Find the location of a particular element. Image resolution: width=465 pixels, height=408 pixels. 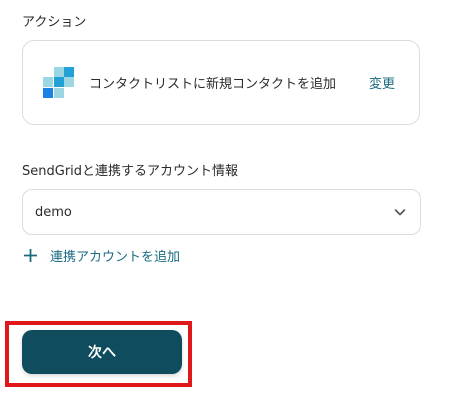

add-account-link: 連携アカウントを追加 is located at coordinates (102, 255).